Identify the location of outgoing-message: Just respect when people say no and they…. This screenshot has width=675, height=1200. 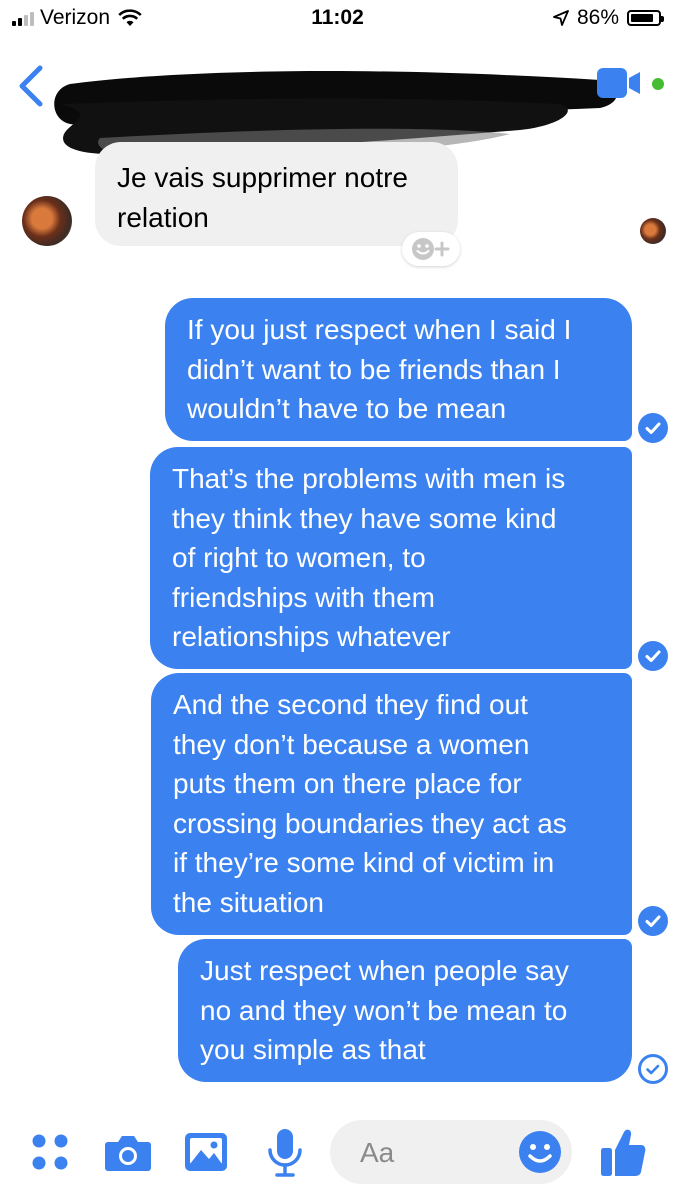
(405, 1010).